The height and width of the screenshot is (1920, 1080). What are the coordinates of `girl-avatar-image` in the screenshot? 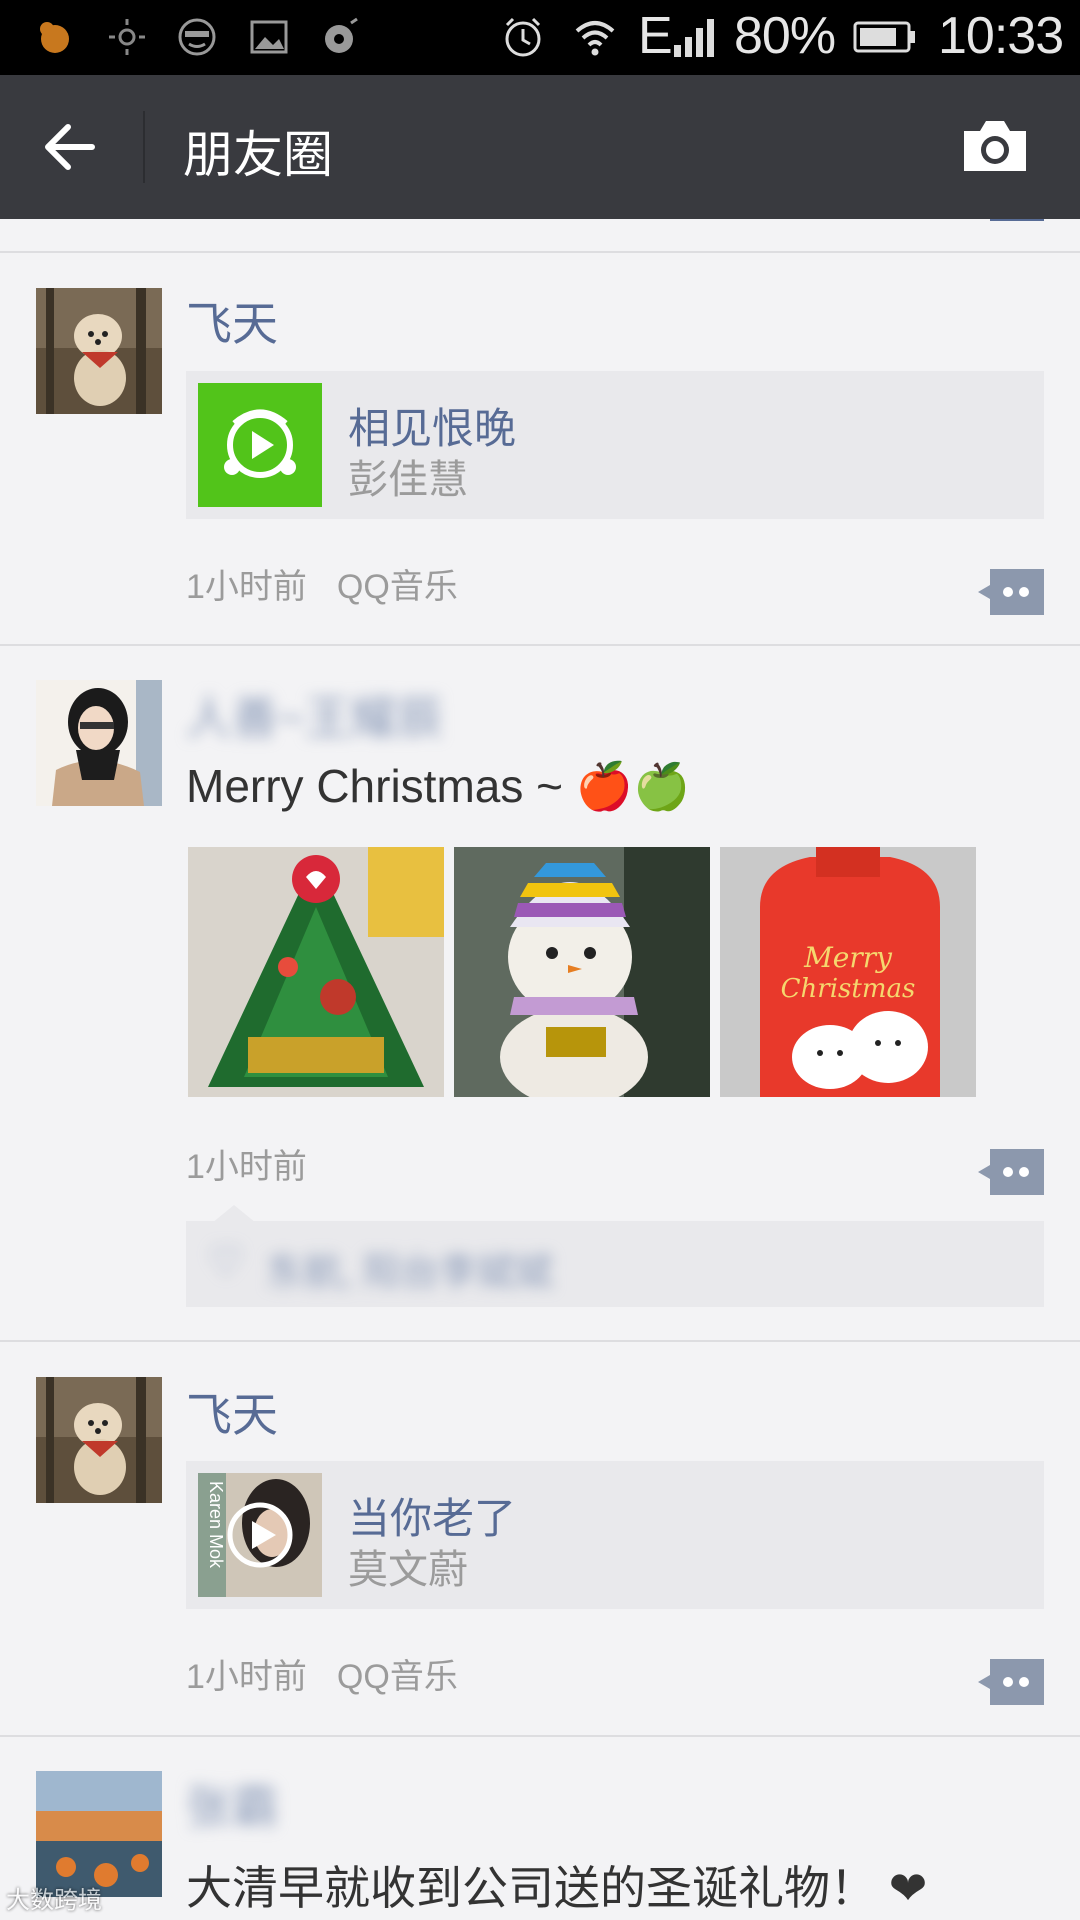 It's located at (99, 743).